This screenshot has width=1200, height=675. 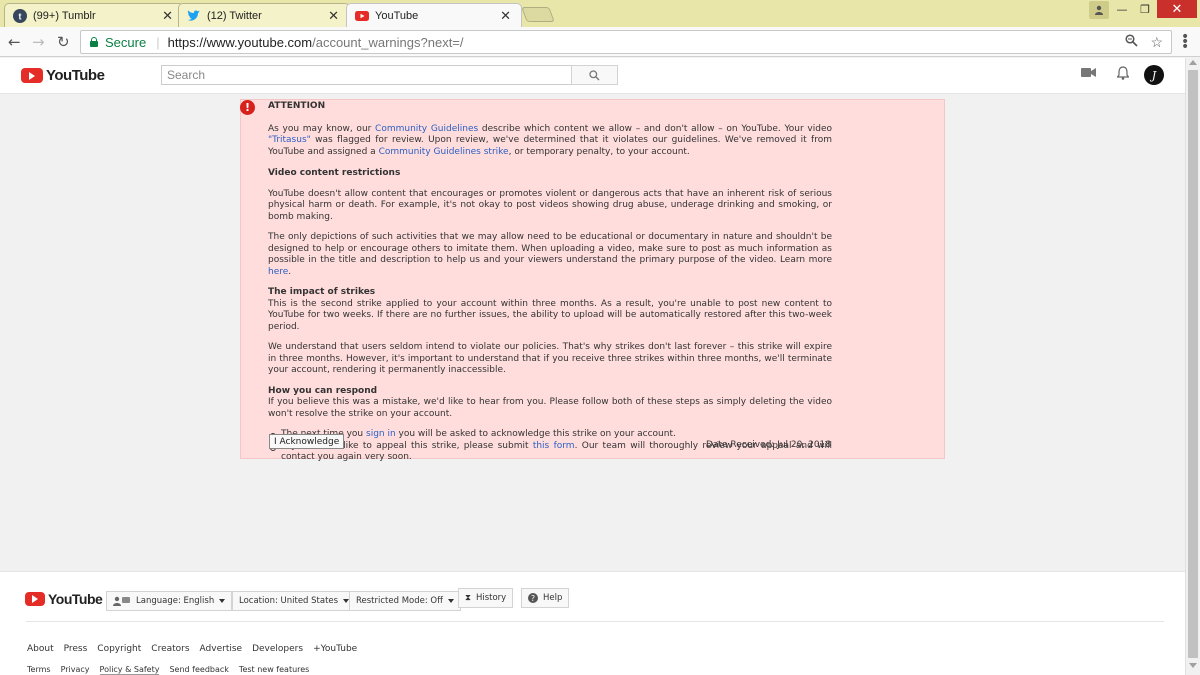 I want to click on svg-text: t, so click(x=20, y=16).